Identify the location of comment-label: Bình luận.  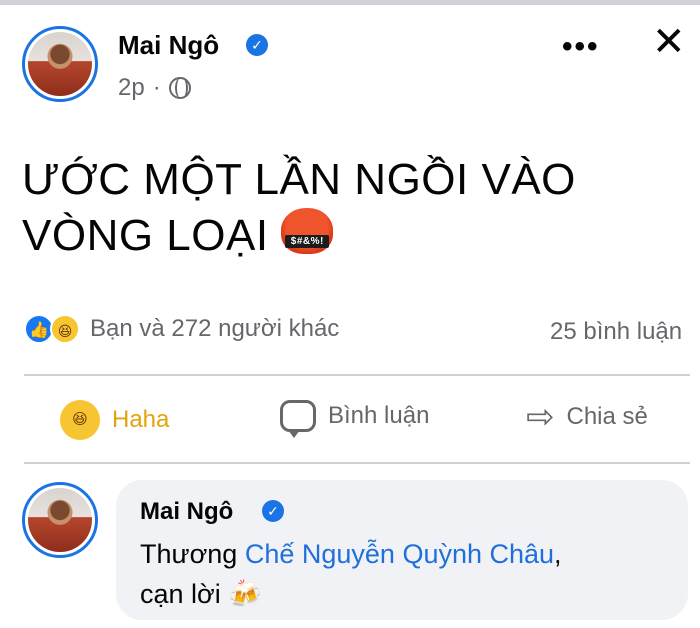
(379, 415).